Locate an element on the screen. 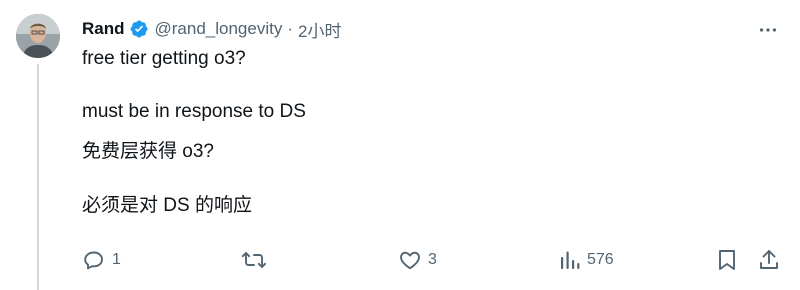  reply-icon is located at coordinates (94, 260).